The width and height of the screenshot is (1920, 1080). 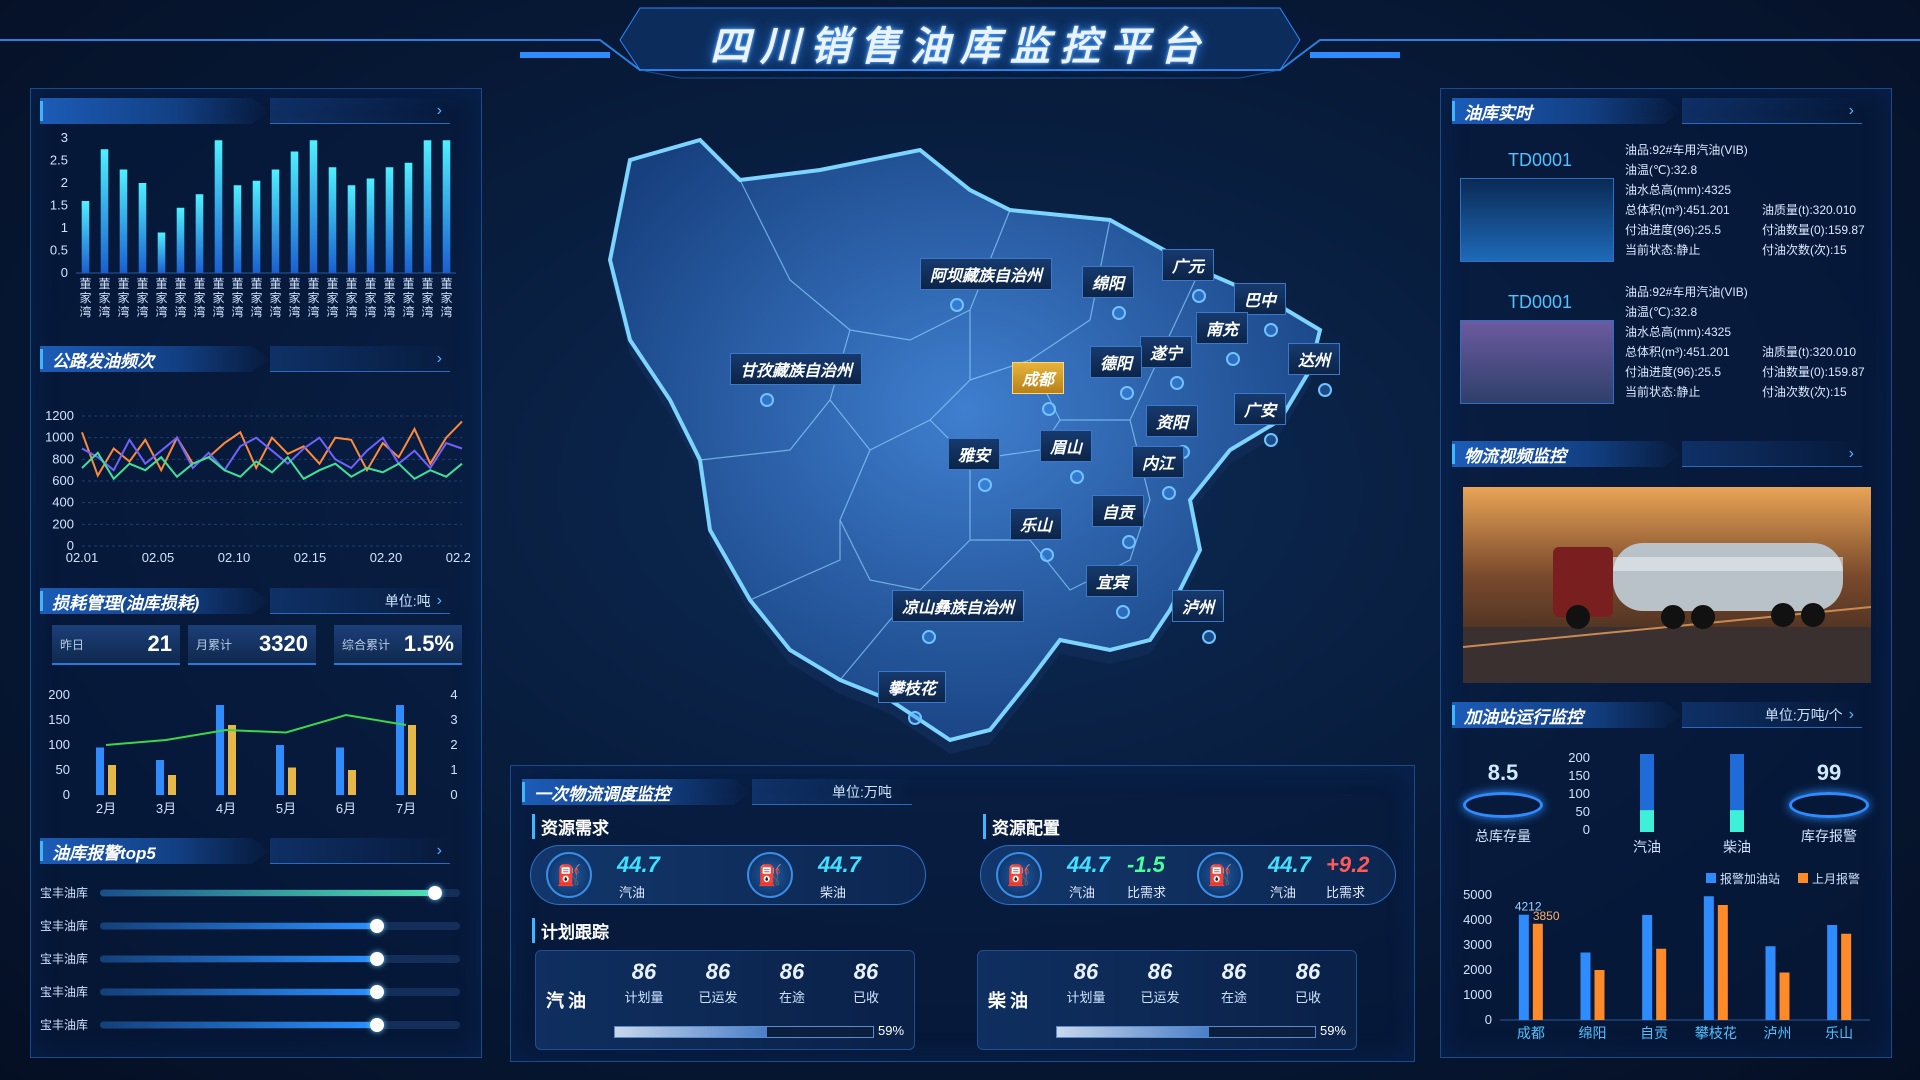 What do you see at coordinates (1772, 715) in the screenshot?
I see `station-unit: 单位:万吨/个 ›` at bounding box center [1772, 715].